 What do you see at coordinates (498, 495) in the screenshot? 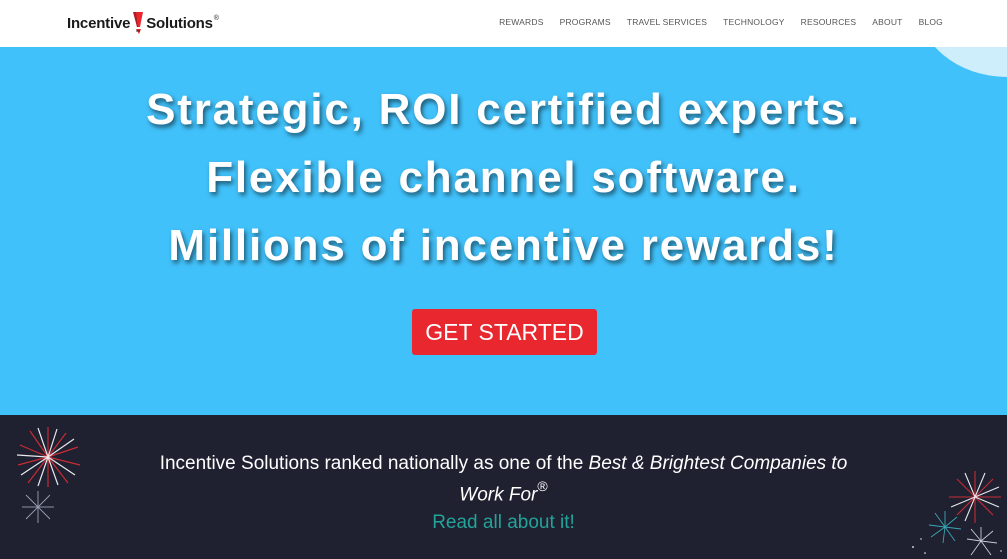
I see `award-text-italic-2: Work For` at bounding box center [498, 495].